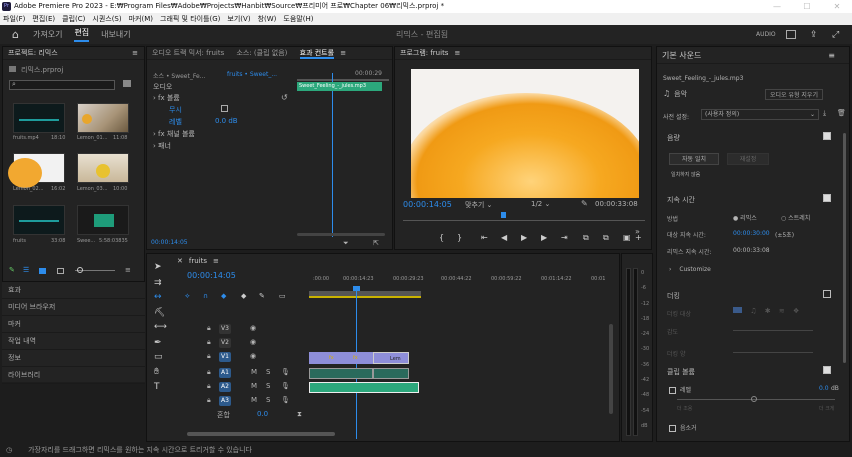 The image size is (852, 457). What do you see at coordinates (224, 108) in the screenshot?
I see `bypass-checkbox` at bounding box center [224, 108].